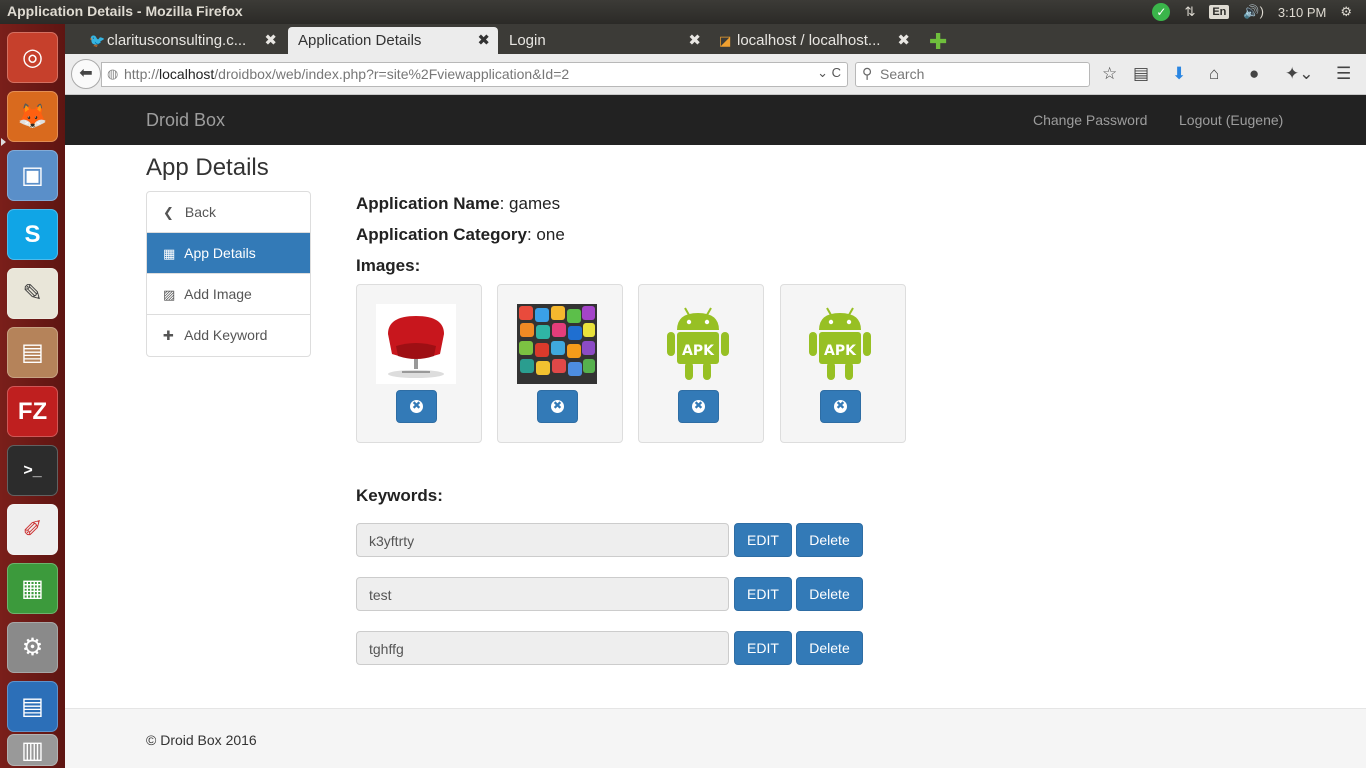 Image resolution: width=1366 pixels, height=768 pixels. Describe the element at coordinates (1343, 74) in the screenshot. I see `hamburger-menu-icon: ☰` at that location.